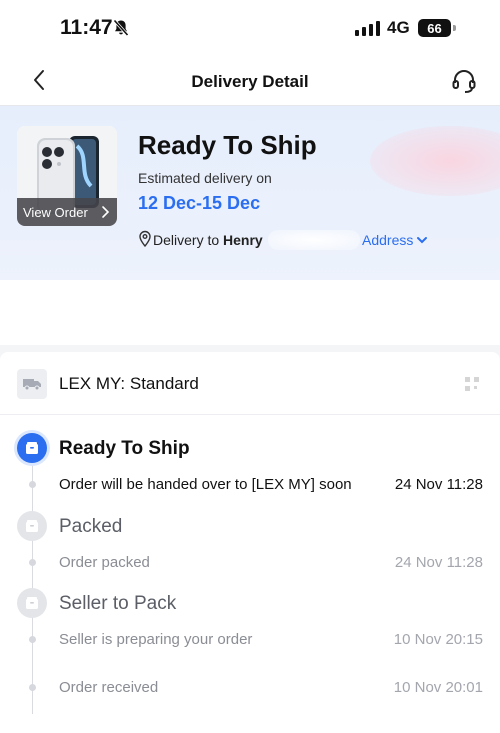 The width and height of the screenshot is (500, 733). I want to click on delivery-to-label: Delivery to, so click(186, 240).